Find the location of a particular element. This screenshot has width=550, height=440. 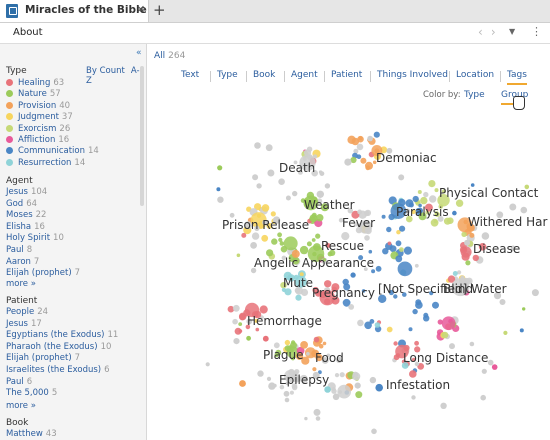

patient-item: Pharaoh (the Exodus) 10 is located at coordinates (58, 347).